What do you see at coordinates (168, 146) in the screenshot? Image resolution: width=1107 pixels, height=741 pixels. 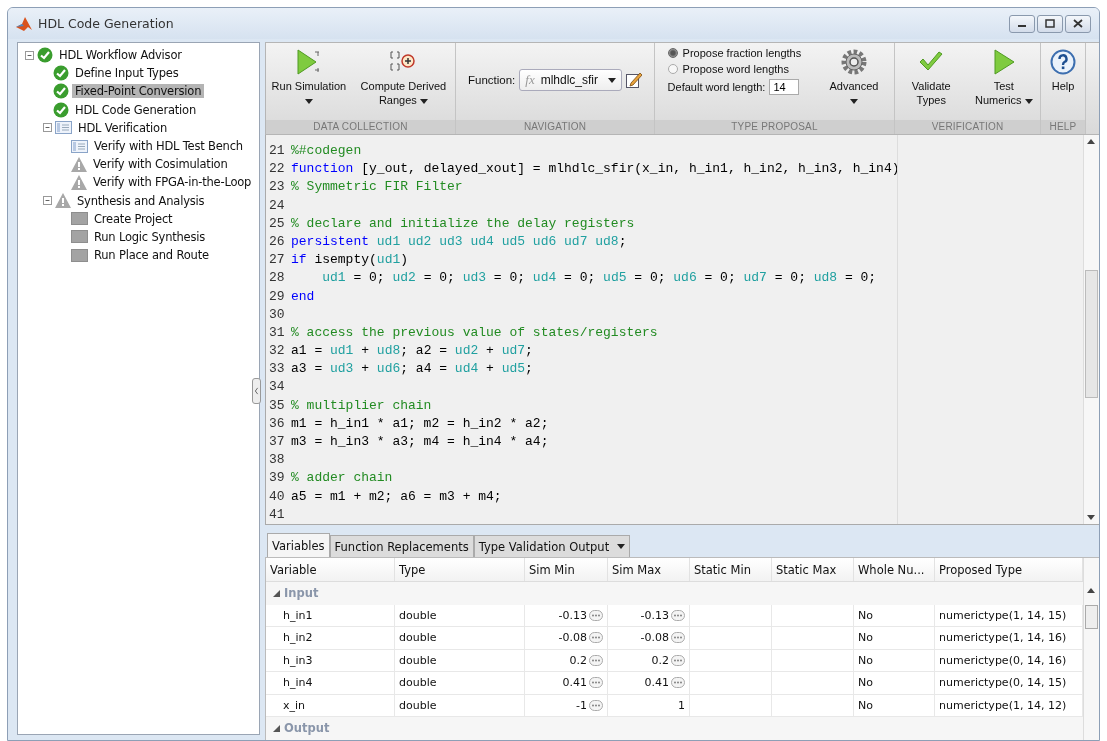 I see `tree-item: Verify with HDL Test Bench` at bounding box center [168, 146].